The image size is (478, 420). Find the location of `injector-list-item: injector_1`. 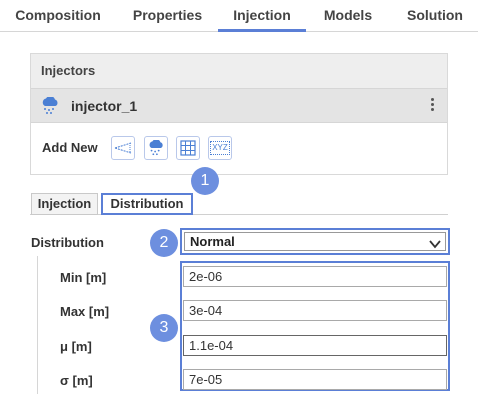

injector-list-item: injector_1 is located at coordinates (239, 105).